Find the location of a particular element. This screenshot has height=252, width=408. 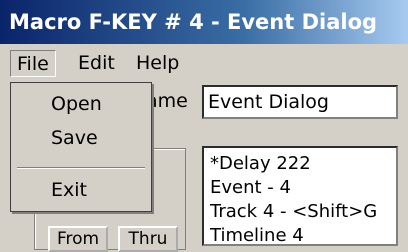

list-item: *Delay 222 is located at coordinates (303, 164).